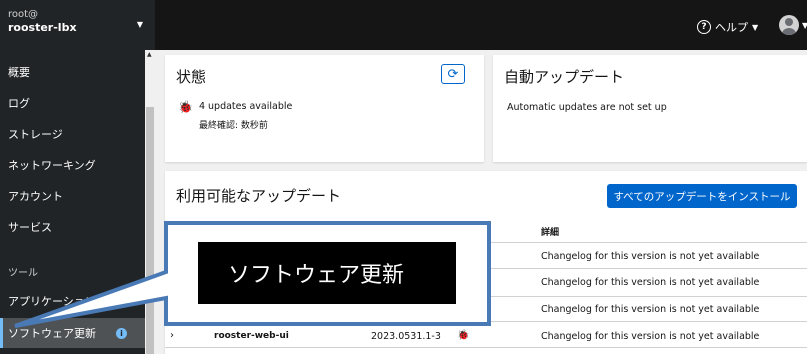 The height and width of the screenshot is (354, 807). What do you see at coordinates (191, 77) in the screenshot?
I see `status-card-title: 状態` at bounding box center [191, 77].